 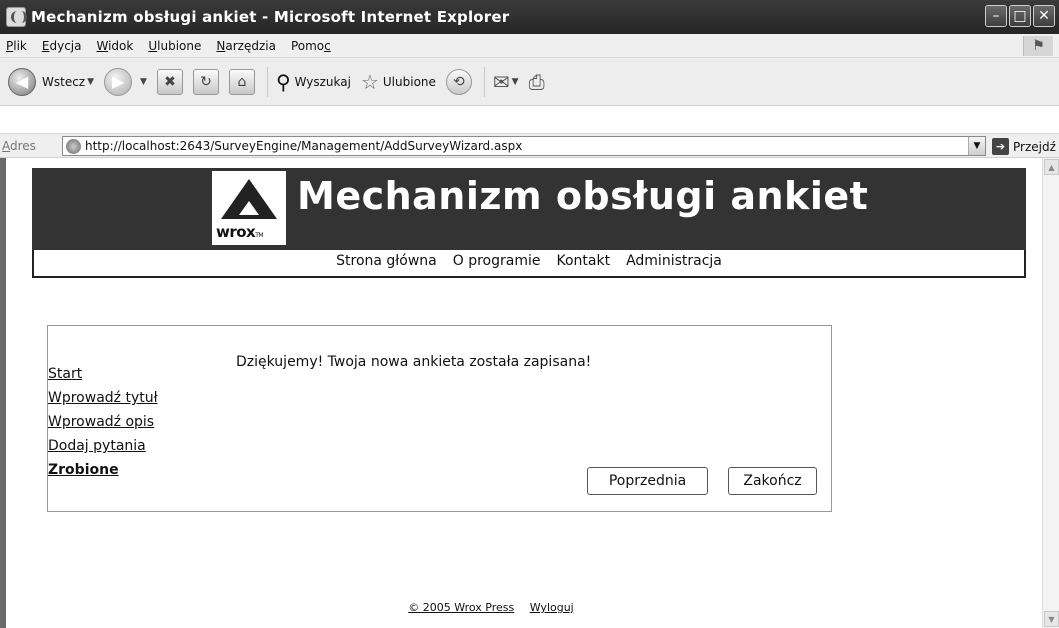 I want to click on logo-tm: TM, so click(x=259, y=235).